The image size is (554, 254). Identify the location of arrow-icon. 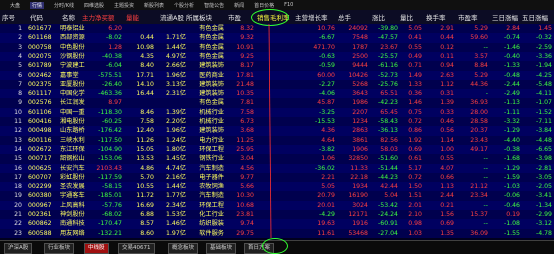
(270, 131).